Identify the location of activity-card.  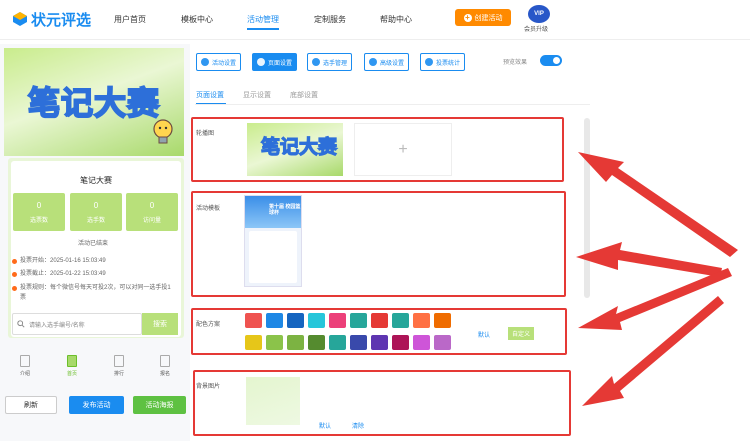
(96, 249).